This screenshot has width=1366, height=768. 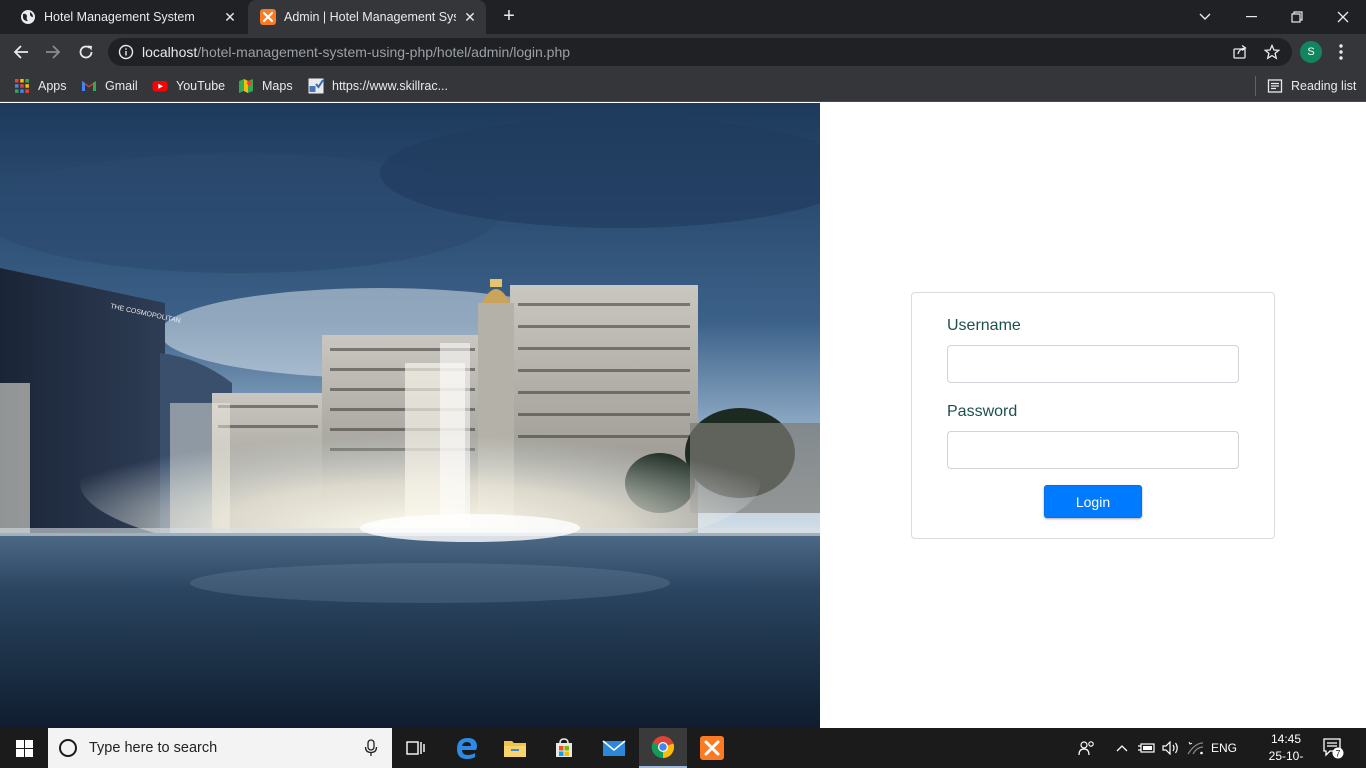 I want to click on notification-count: 7, so click(x=1337, y=754).